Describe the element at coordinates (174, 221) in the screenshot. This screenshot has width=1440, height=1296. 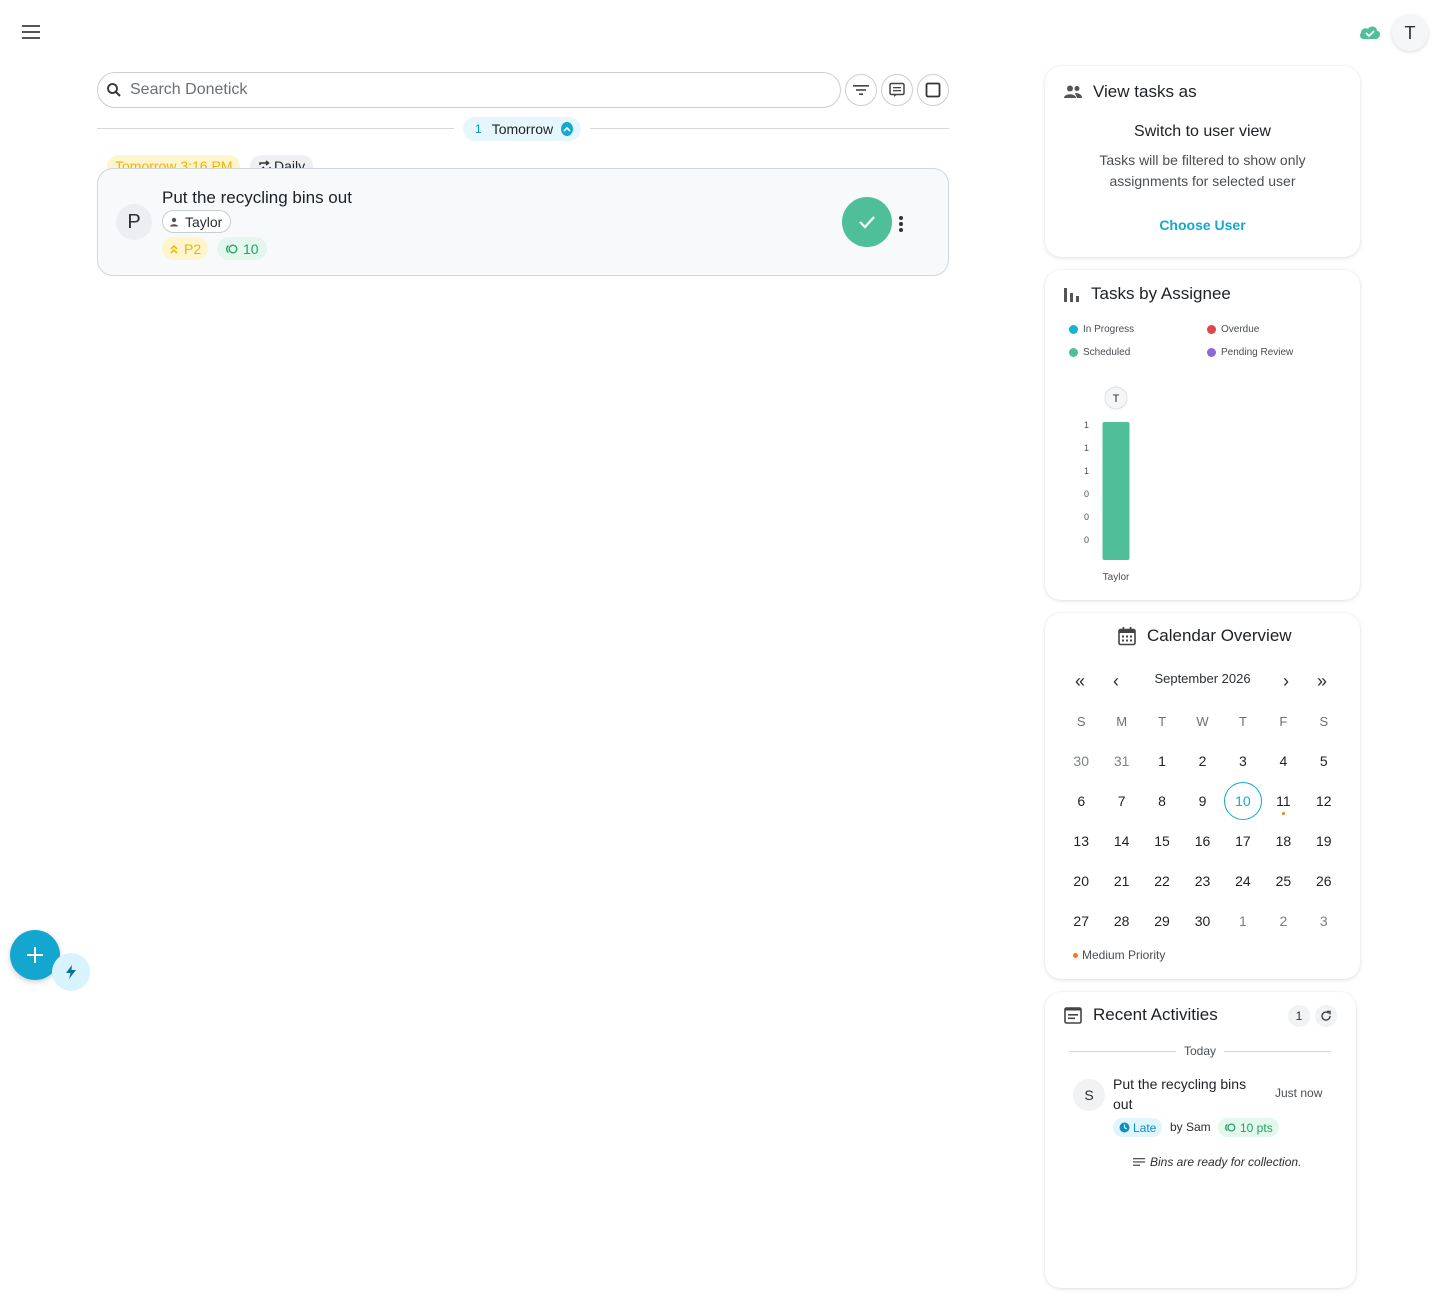
I see `person-icon` at that location.